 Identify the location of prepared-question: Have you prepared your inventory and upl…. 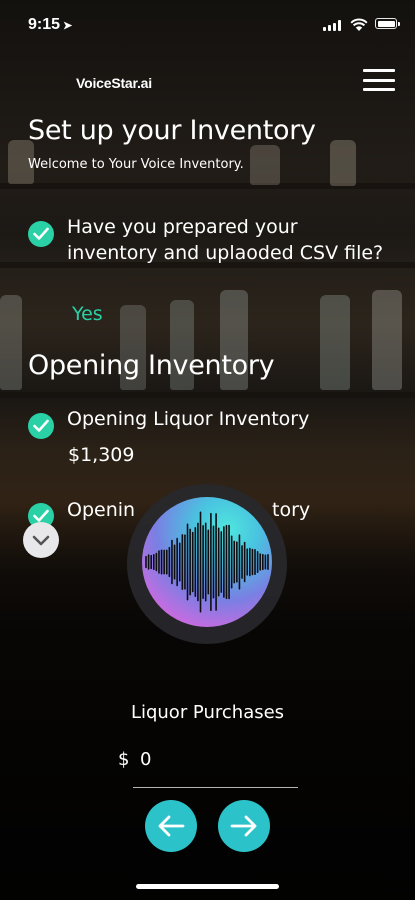
(225, 240).